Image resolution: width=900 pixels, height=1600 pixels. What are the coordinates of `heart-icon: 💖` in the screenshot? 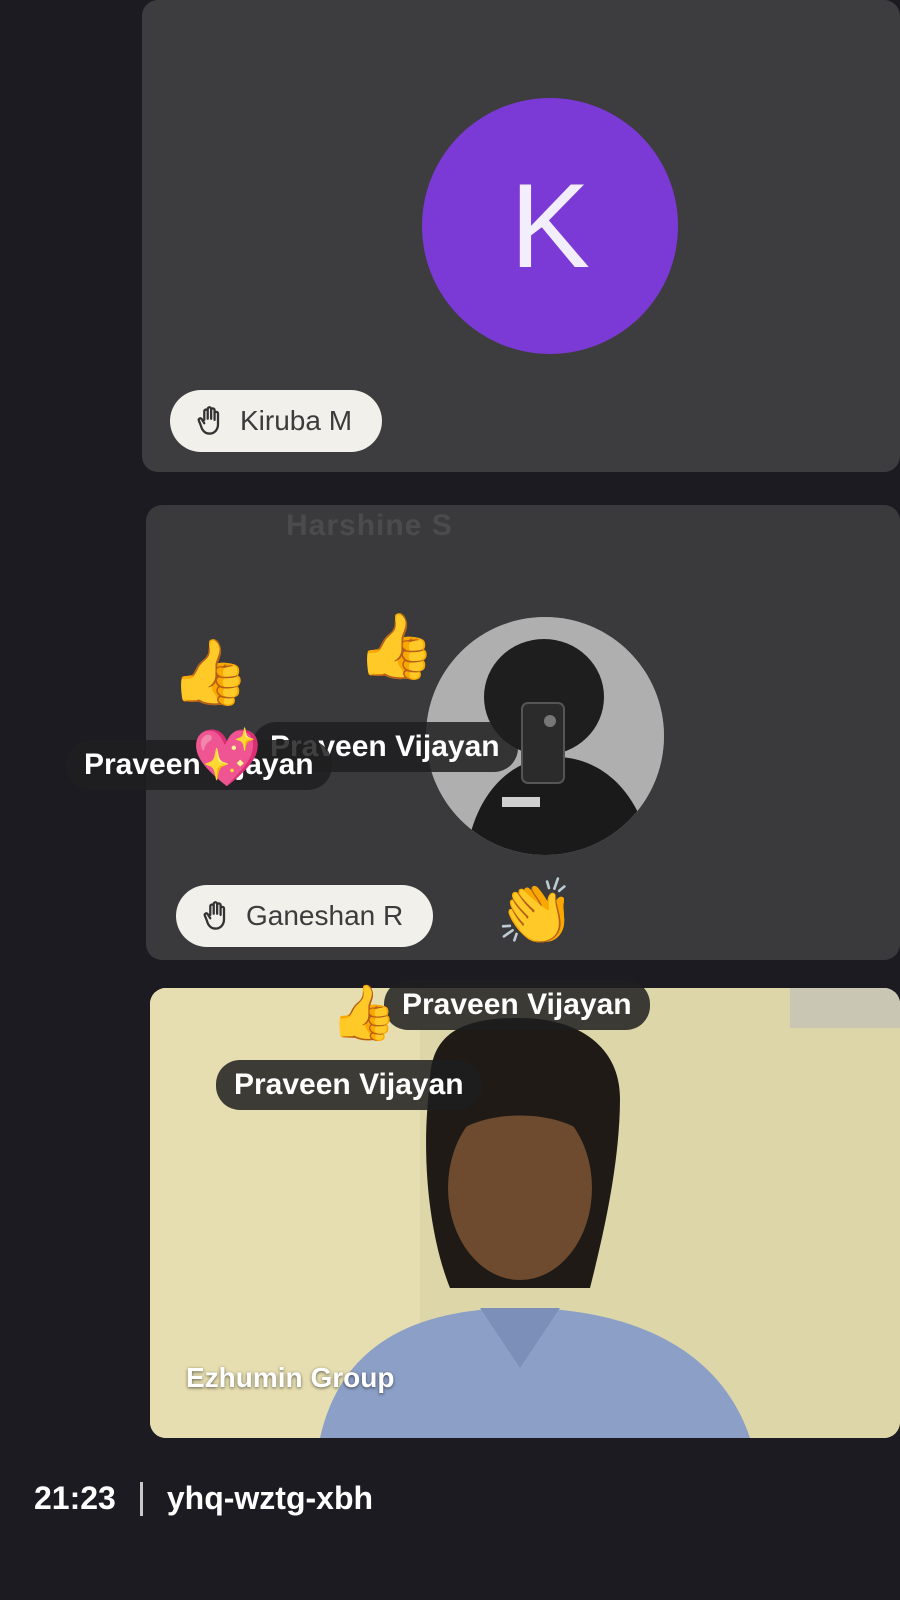 It's located at (227, 757).